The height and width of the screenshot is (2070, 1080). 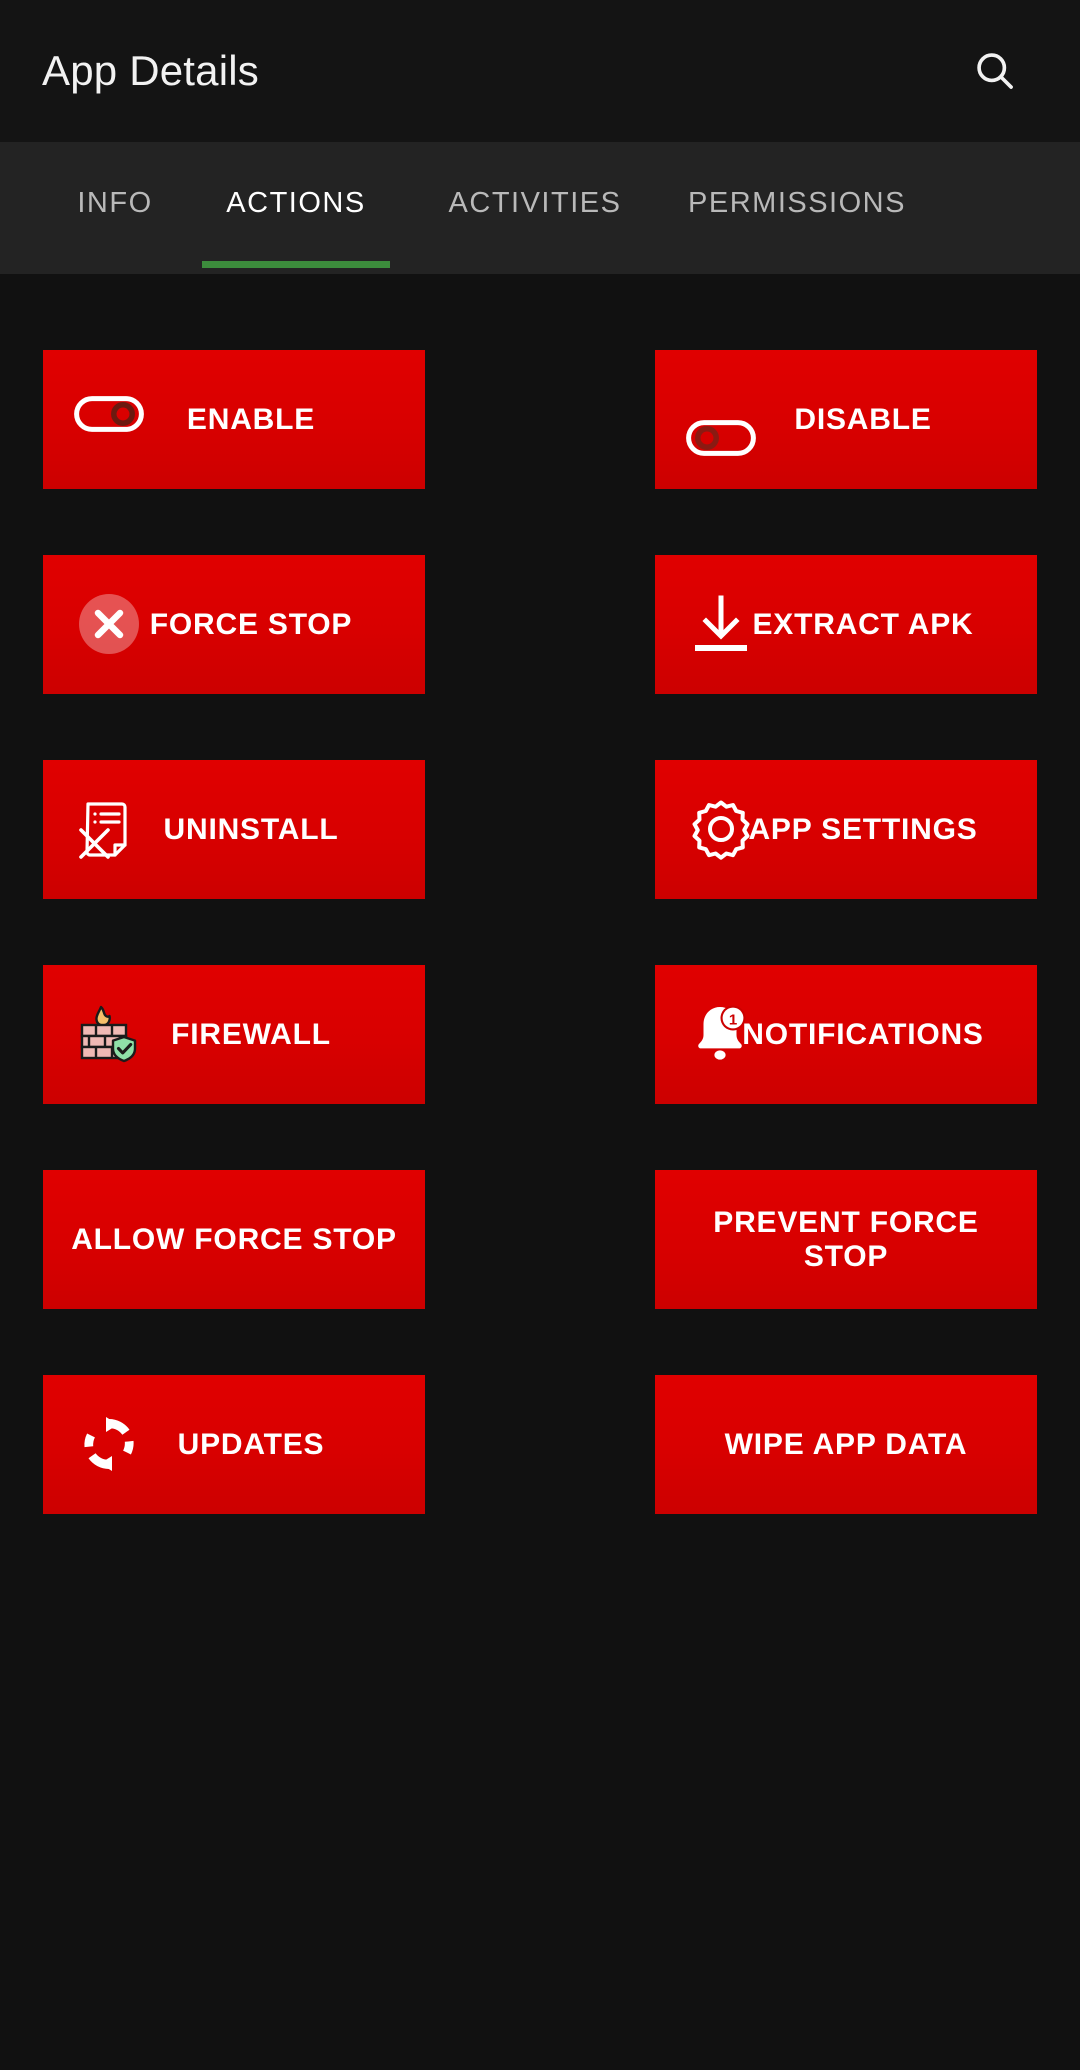 I want to click on enable-button: ENABLE, so click(x=234, y=419).